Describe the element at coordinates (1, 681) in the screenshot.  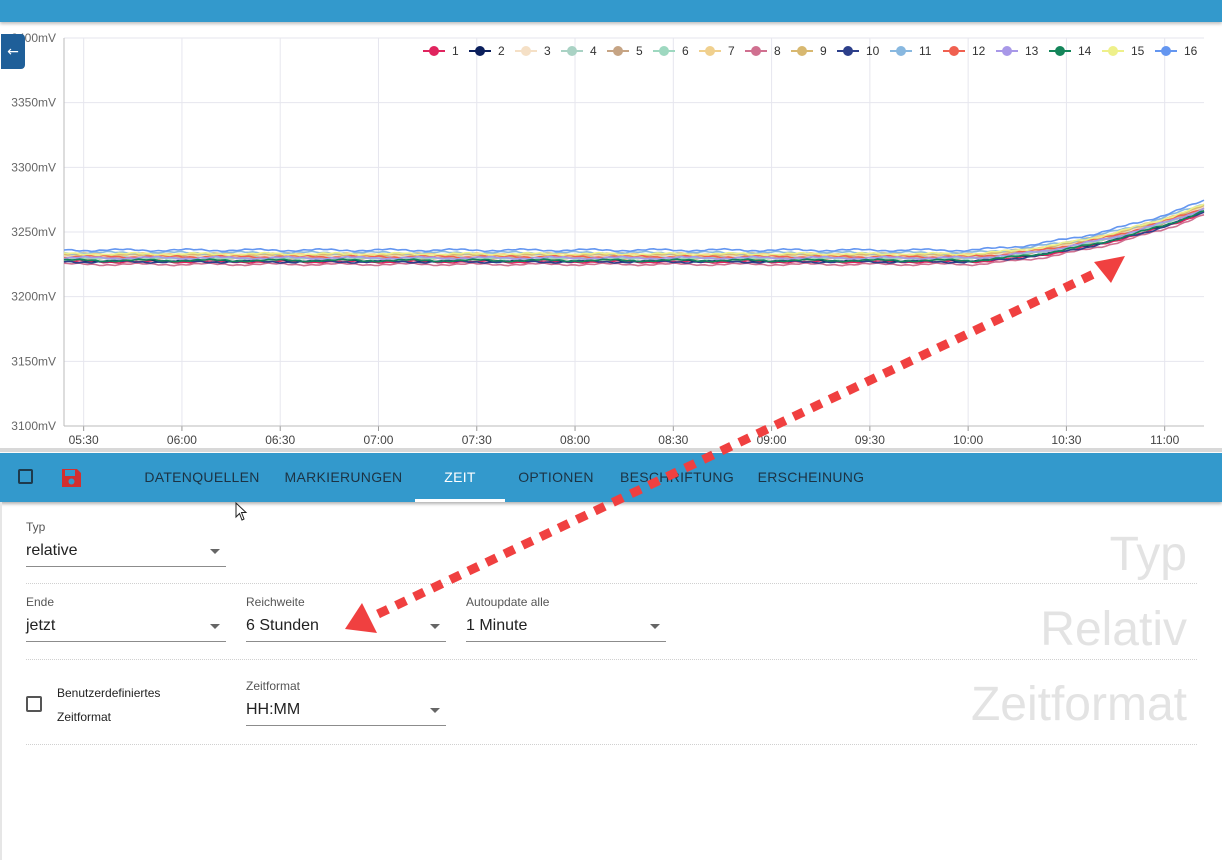
I see `panel-left-border` at that location.